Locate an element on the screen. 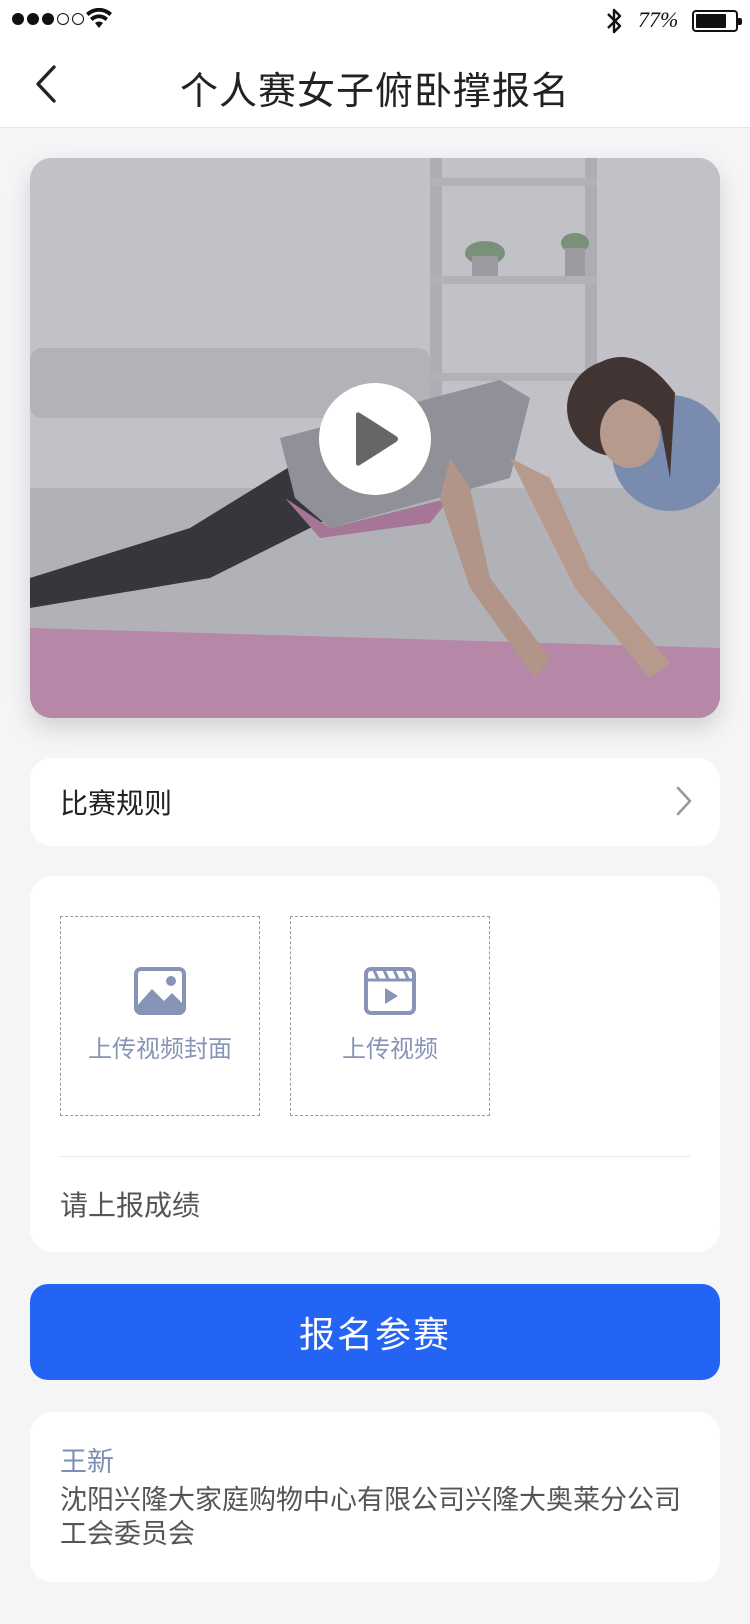 This screenshot has height=1624, width=750. page-title: 个人赛女子俯卧撑报名 is located at coordinates (374, 91).